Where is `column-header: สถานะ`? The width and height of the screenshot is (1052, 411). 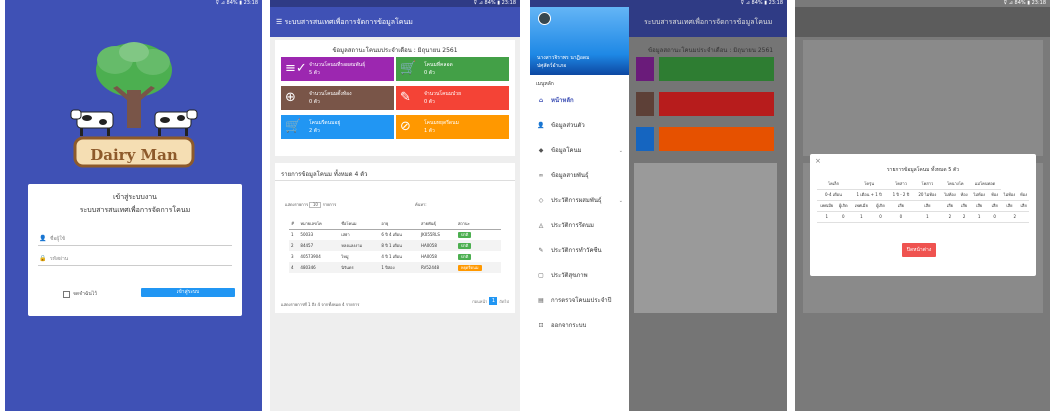
column-header: สถานะ is located at coordinates (478, 224).